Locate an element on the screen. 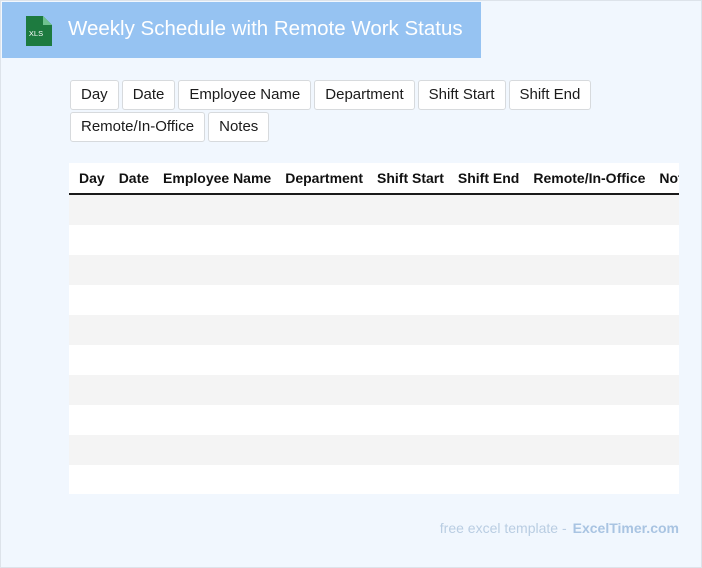  column-chip: Day is located at coordinates (94, 95).